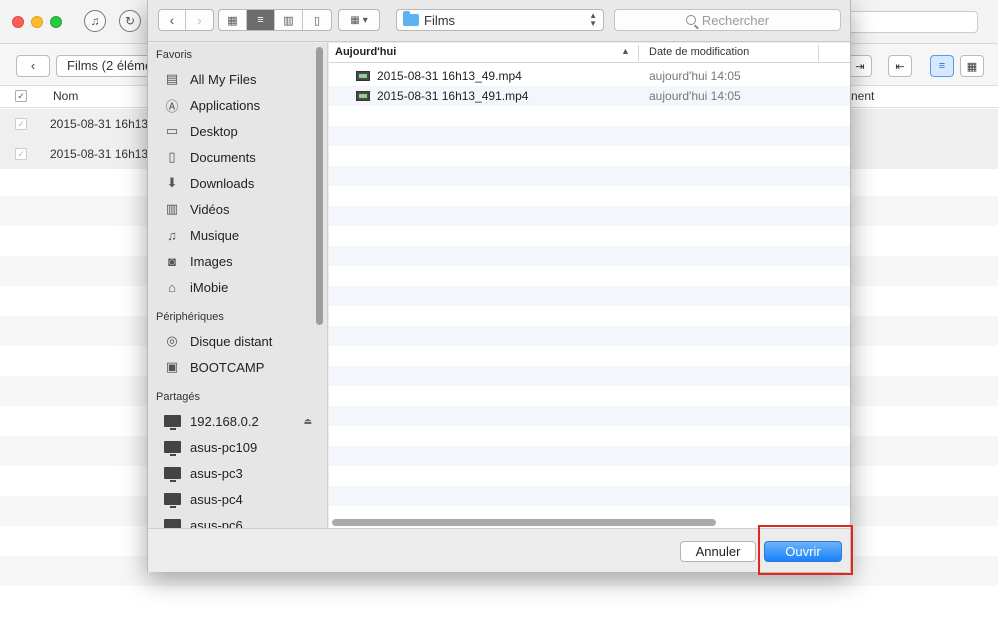 The image size is (998, 617). Describe the element at coordinates (365, 20) in the screenshot. I see `chevron-down-icon: ▾` at that location.